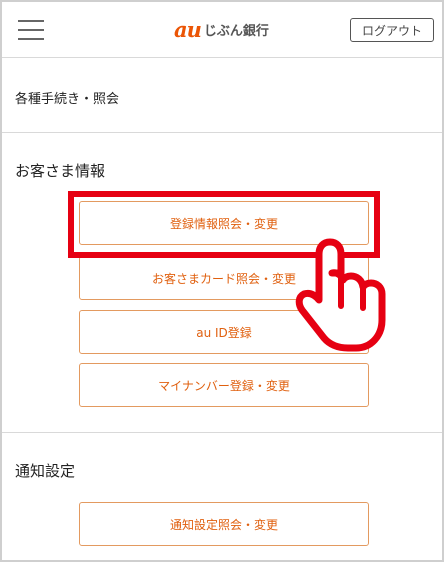 The width and height of the screenshot is (444, 562). What do you see at coordinates (236, 31) in the screenshot?
I see `logo-text: じぶん銀行` at bounding box center [236, 31].